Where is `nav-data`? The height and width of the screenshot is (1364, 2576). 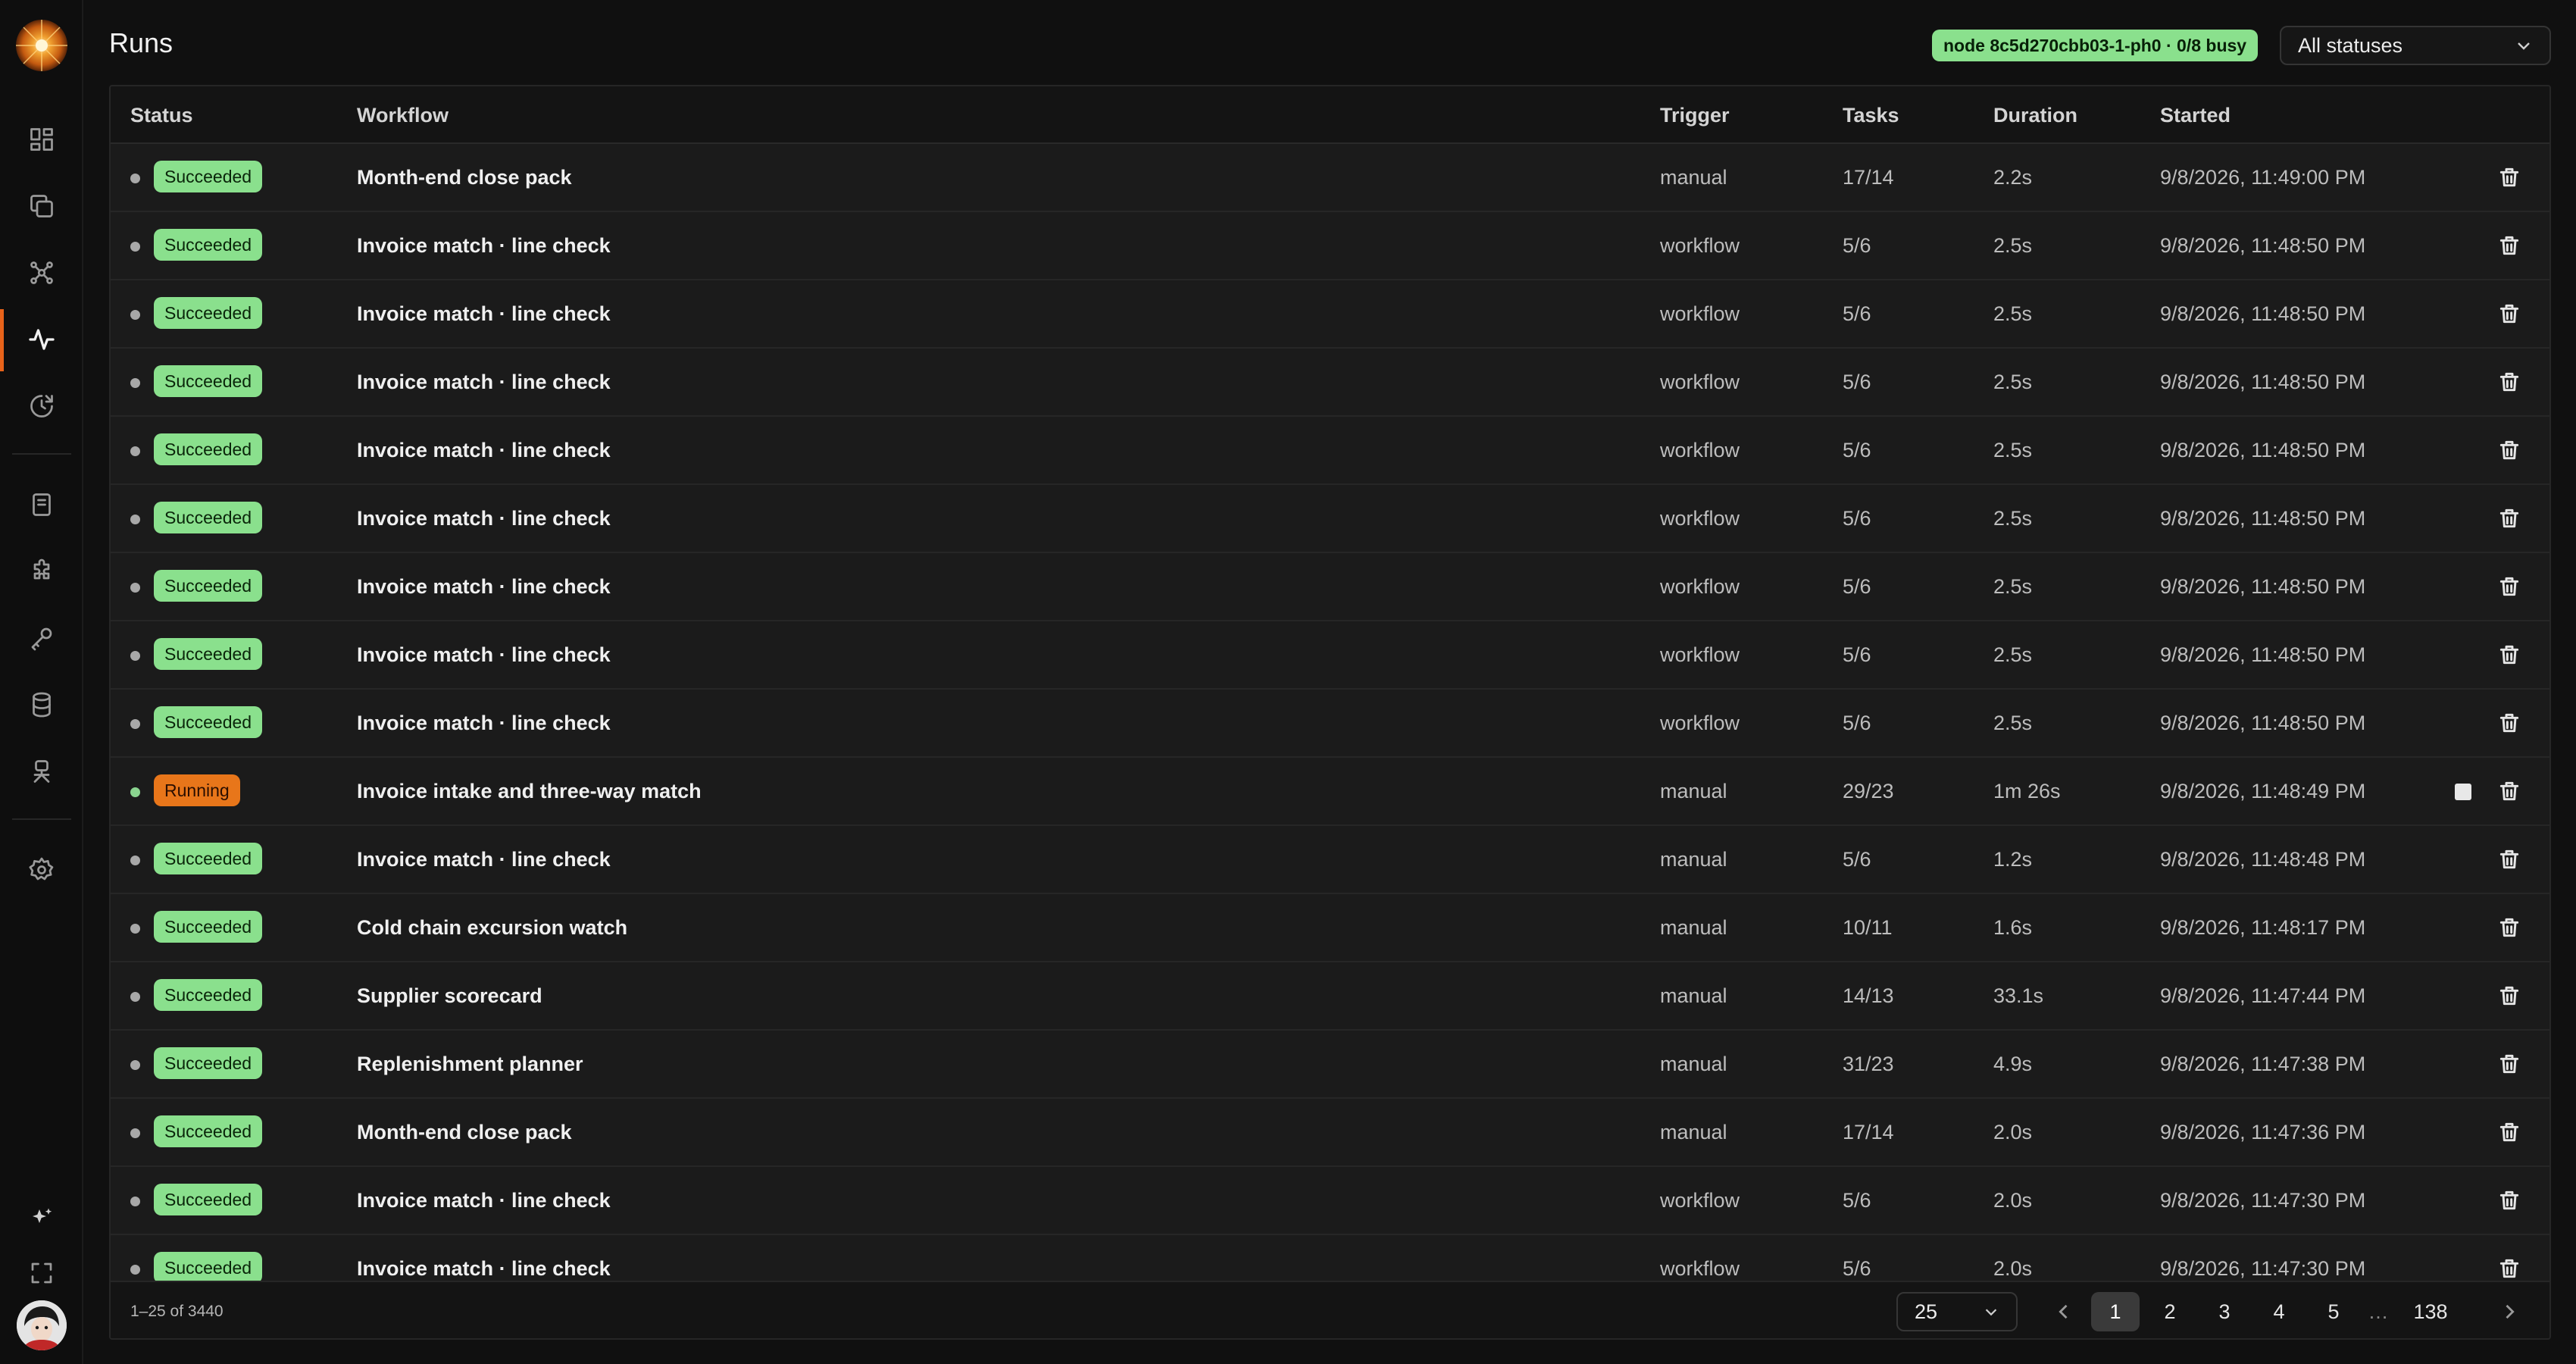
nav-data is located at coordinates (41, 704).